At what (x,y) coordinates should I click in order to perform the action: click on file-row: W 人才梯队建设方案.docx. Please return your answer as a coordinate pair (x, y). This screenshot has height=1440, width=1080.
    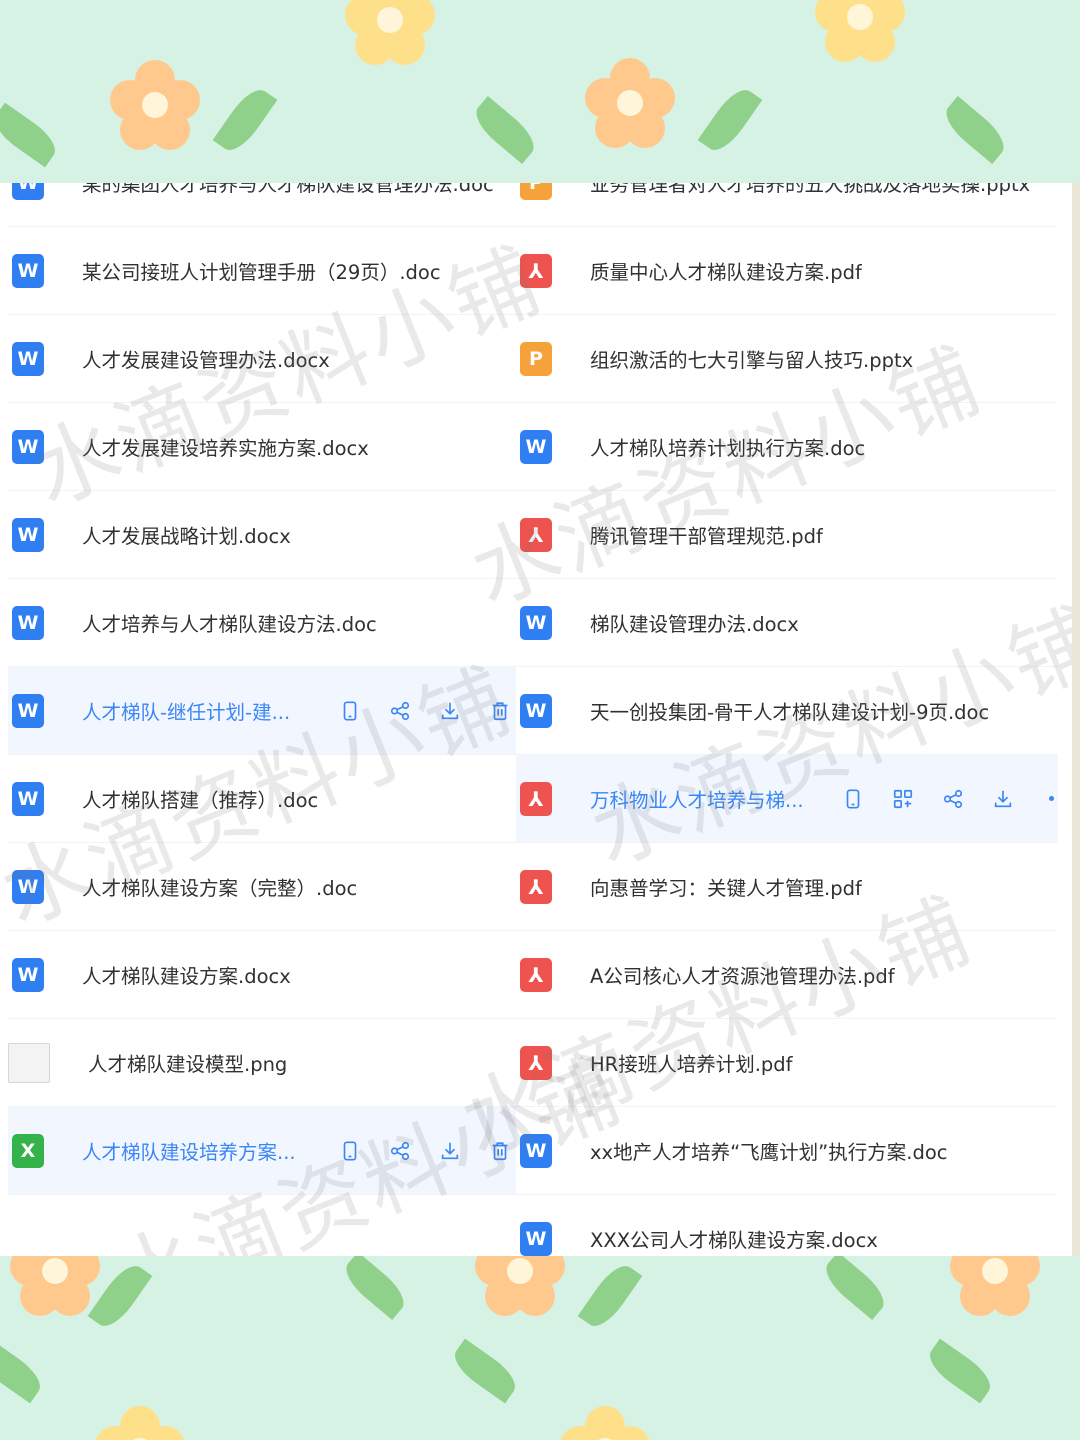
    Looking at the image, I should click on (262, 975).